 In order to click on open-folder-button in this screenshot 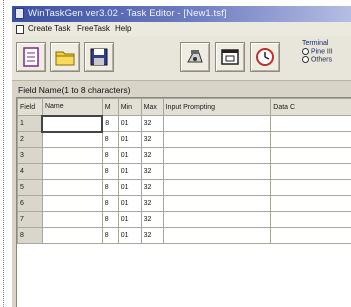, I will do `click(65, 57)`.